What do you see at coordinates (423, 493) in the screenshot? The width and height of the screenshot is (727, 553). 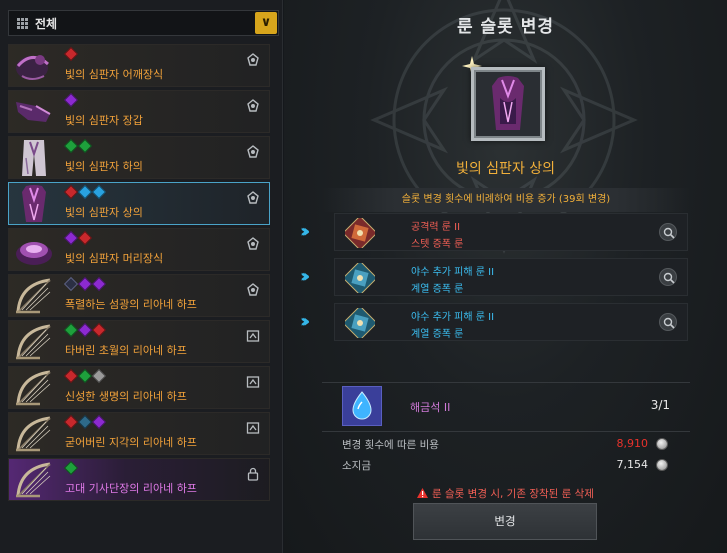 I see `warning-icon` at bounding box center [423, 493].